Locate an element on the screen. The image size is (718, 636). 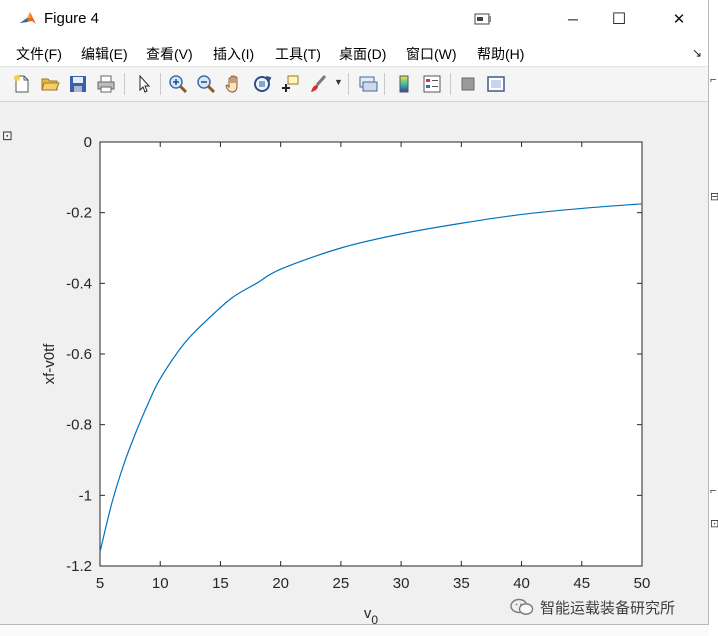
window-title: Figure 4 is located at coordinates (72, 18).